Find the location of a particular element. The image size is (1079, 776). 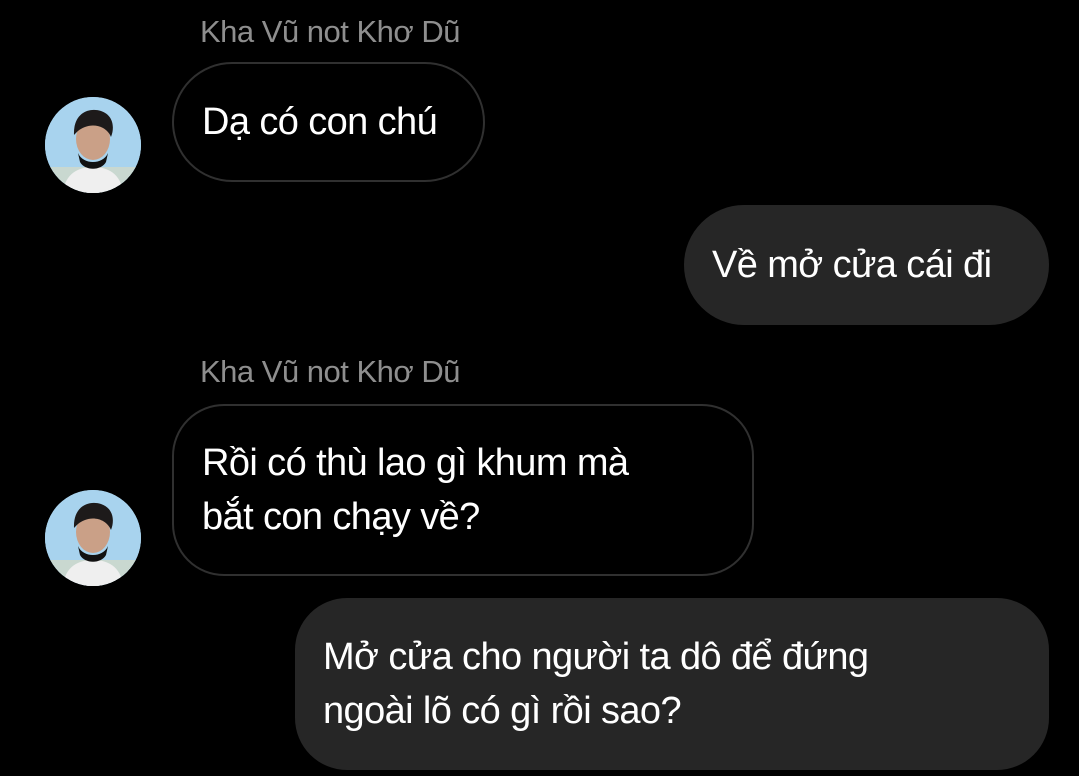

outgoing-message-bubble: Về mở cửa cái đi is located at coordinates (866, 265).